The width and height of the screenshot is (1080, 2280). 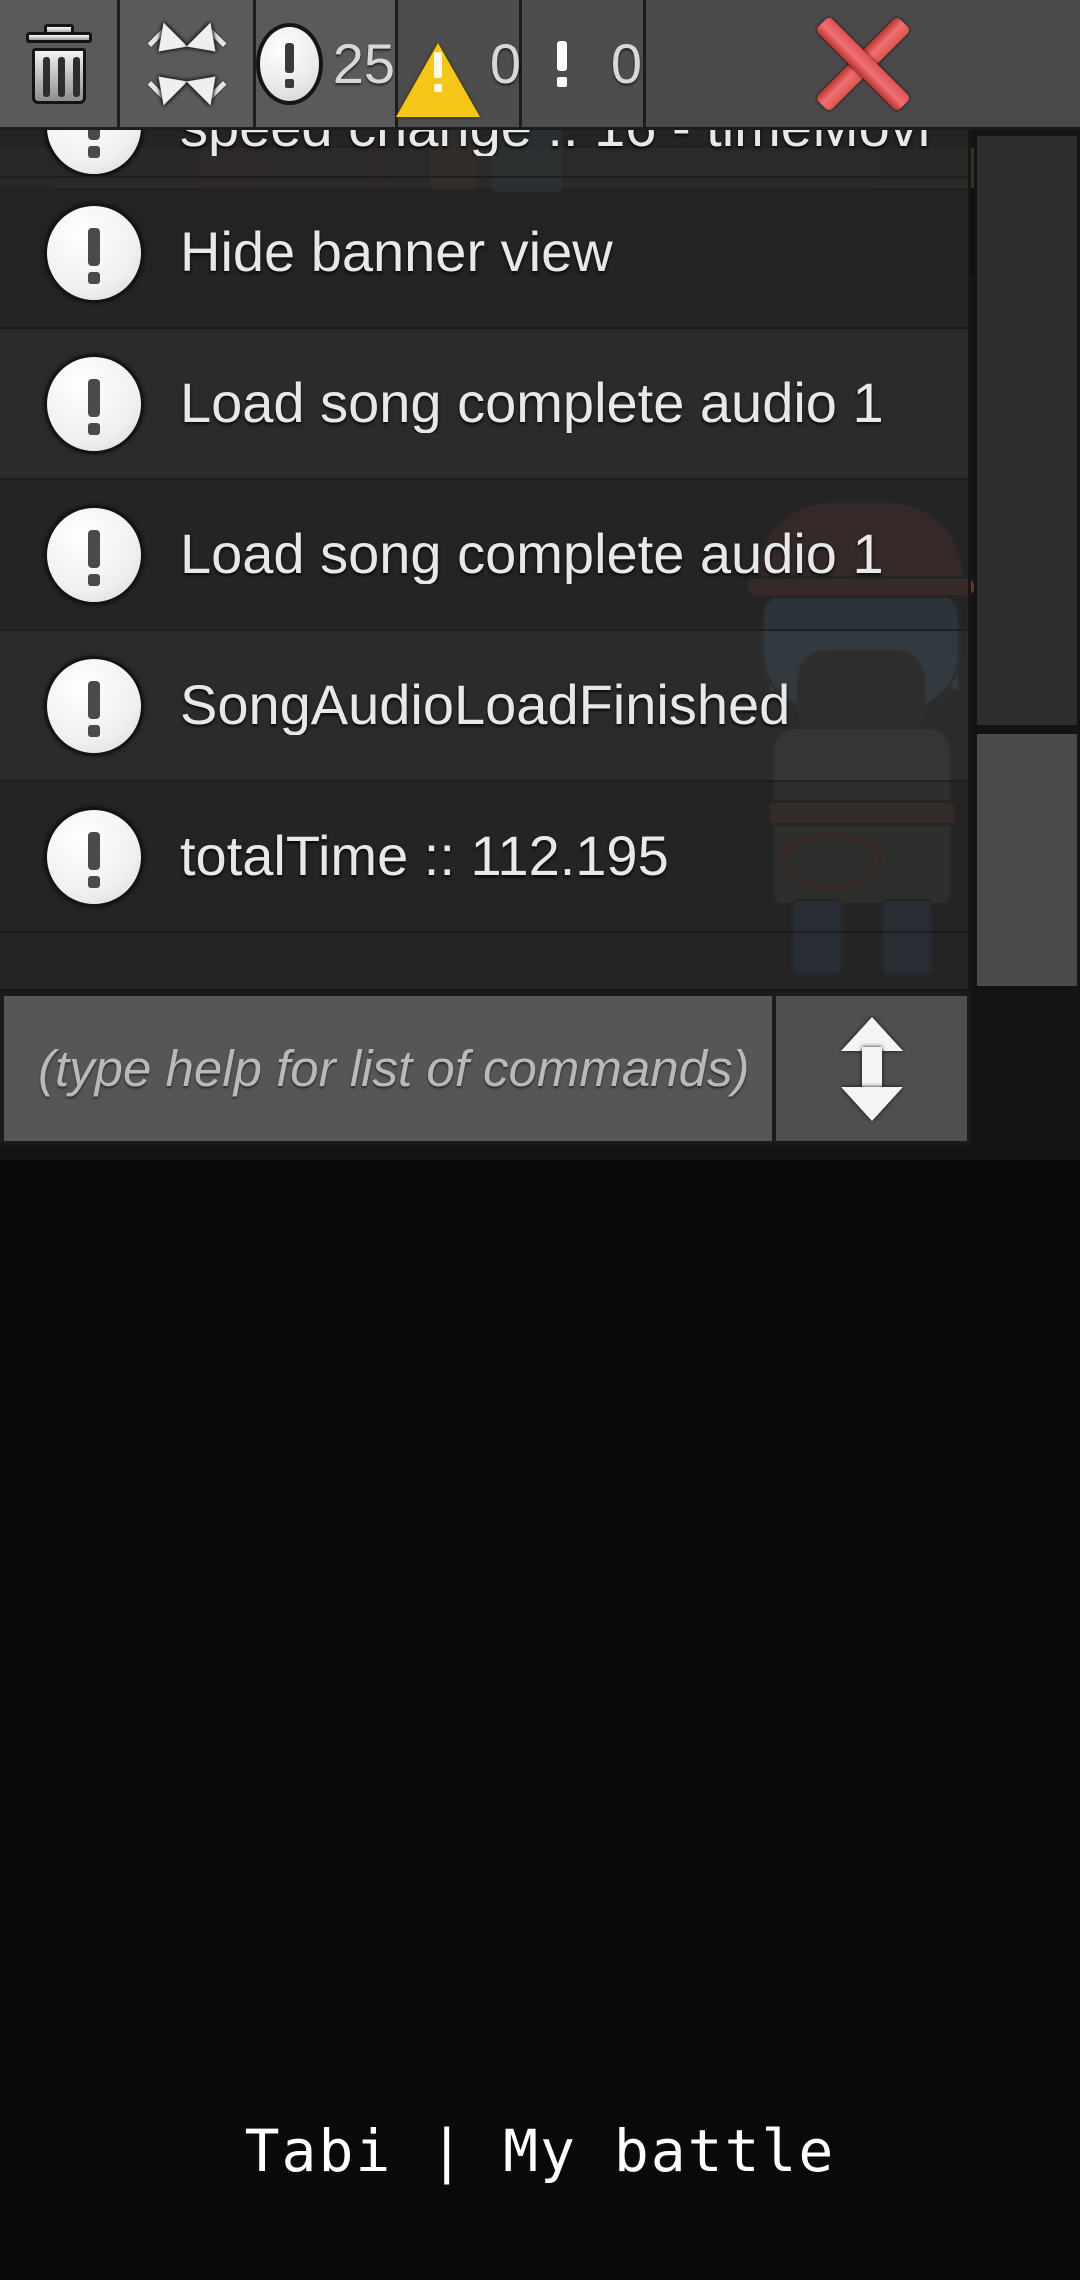 I want to click on log-row-text: totalTime :: 112.195, so click(x=424, y=856).